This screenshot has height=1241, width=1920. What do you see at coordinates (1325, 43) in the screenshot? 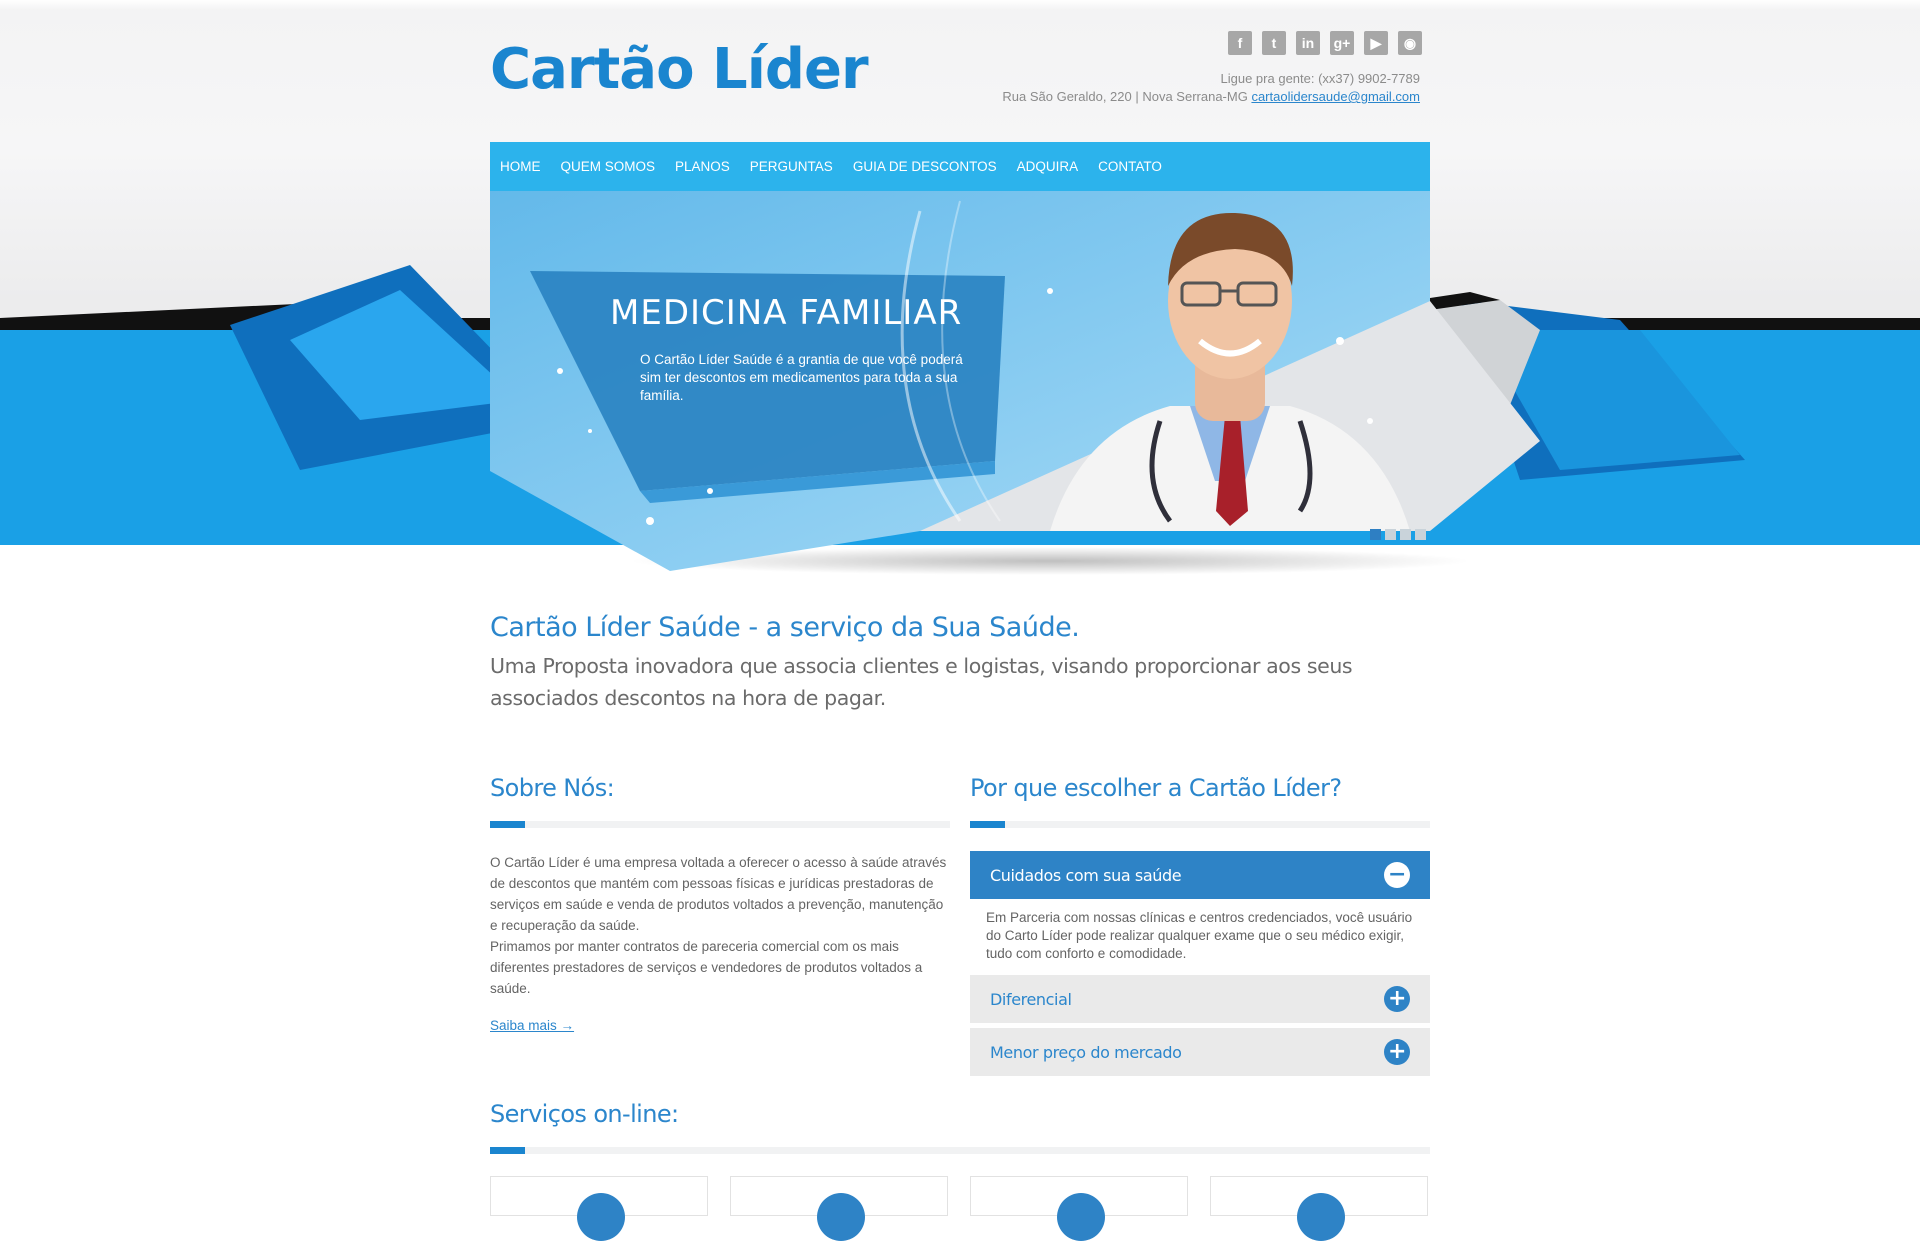
I see `social-links: f t in g+ ▶ ◉` at bounding box center [1325, 43].